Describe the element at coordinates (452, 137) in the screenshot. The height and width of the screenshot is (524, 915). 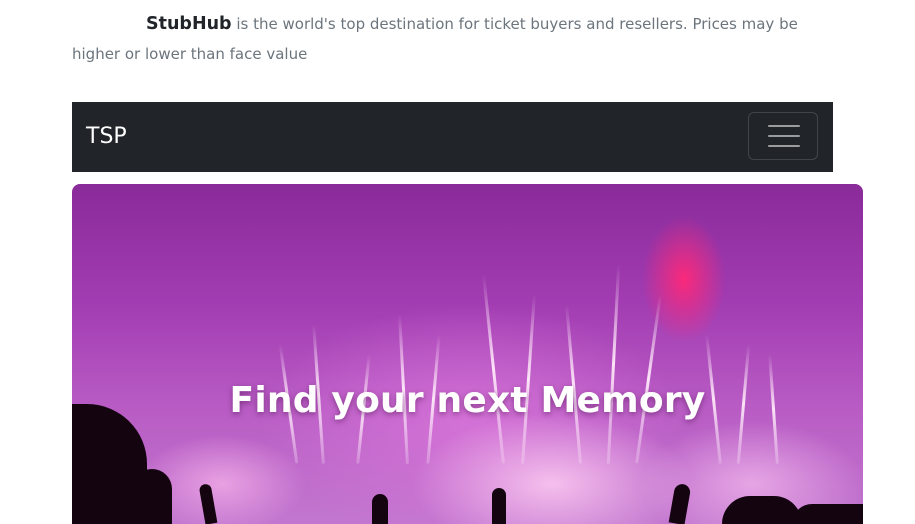
I see `navbar: TSP` at that location.